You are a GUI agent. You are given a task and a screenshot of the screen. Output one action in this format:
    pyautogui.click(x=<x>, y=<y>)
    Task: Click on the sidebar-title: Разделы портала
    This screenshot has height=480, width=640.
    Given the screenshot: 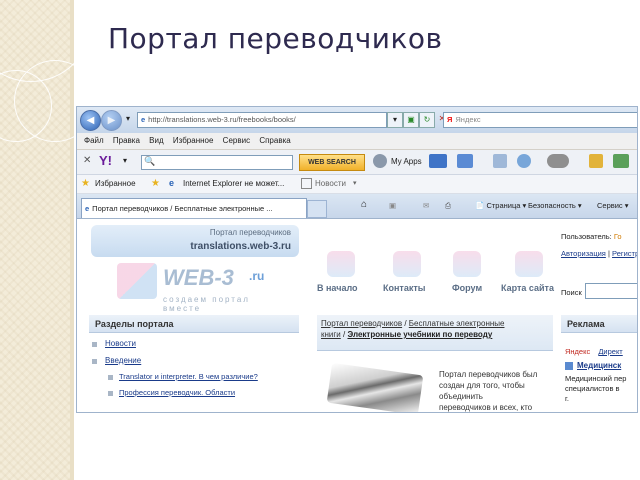 What is the action you would take?
    pyautogui.click(x=194, y=324)
    